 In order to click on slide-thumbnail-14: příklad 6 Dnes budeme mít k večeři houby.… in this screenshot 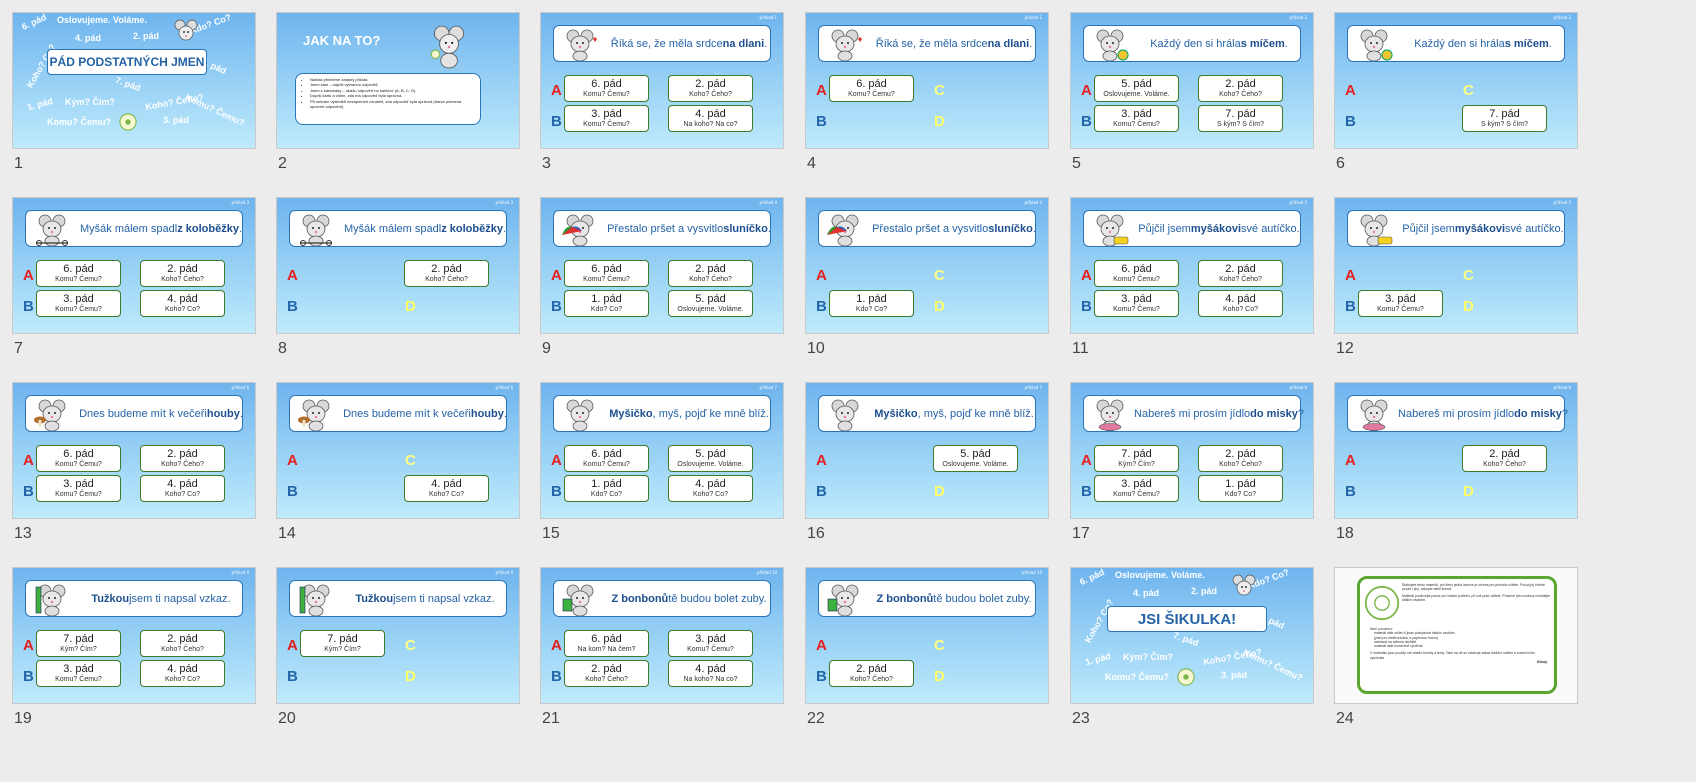, I will do `click(398, 450)`.